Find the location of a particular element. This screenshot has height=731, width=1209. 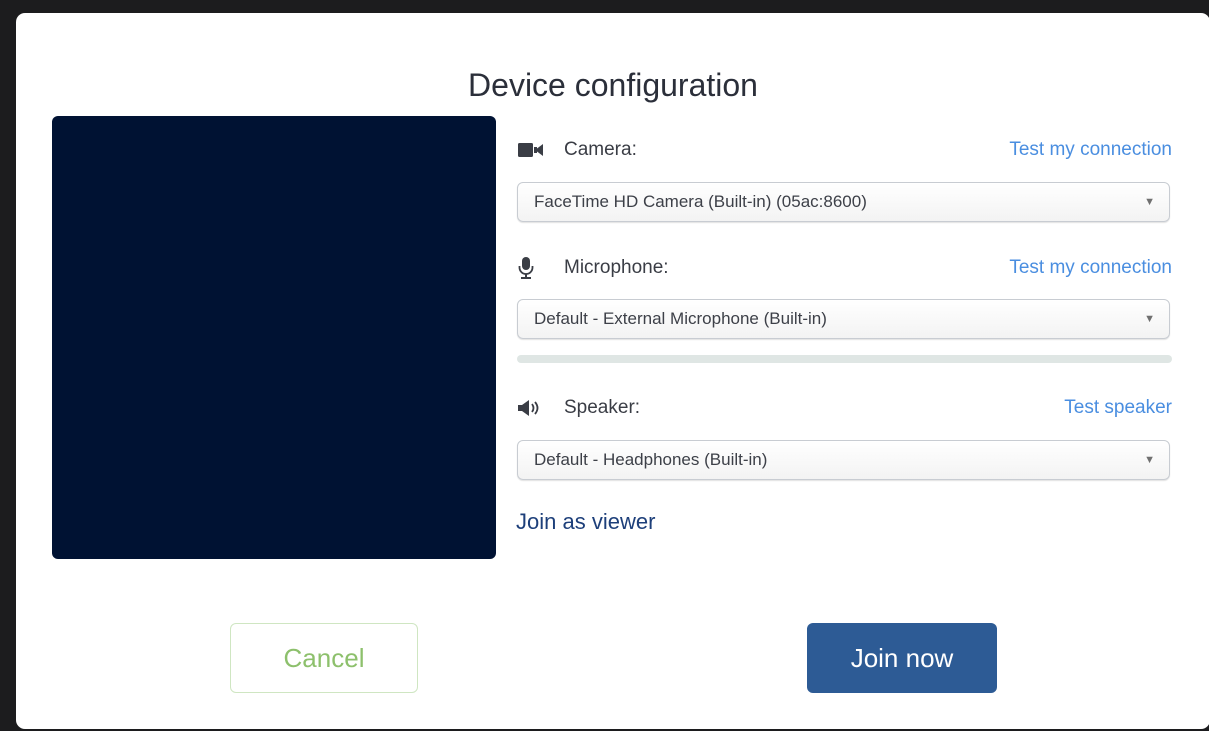

speaker-label-row: Speaker: is located at coordinates (579, 408).